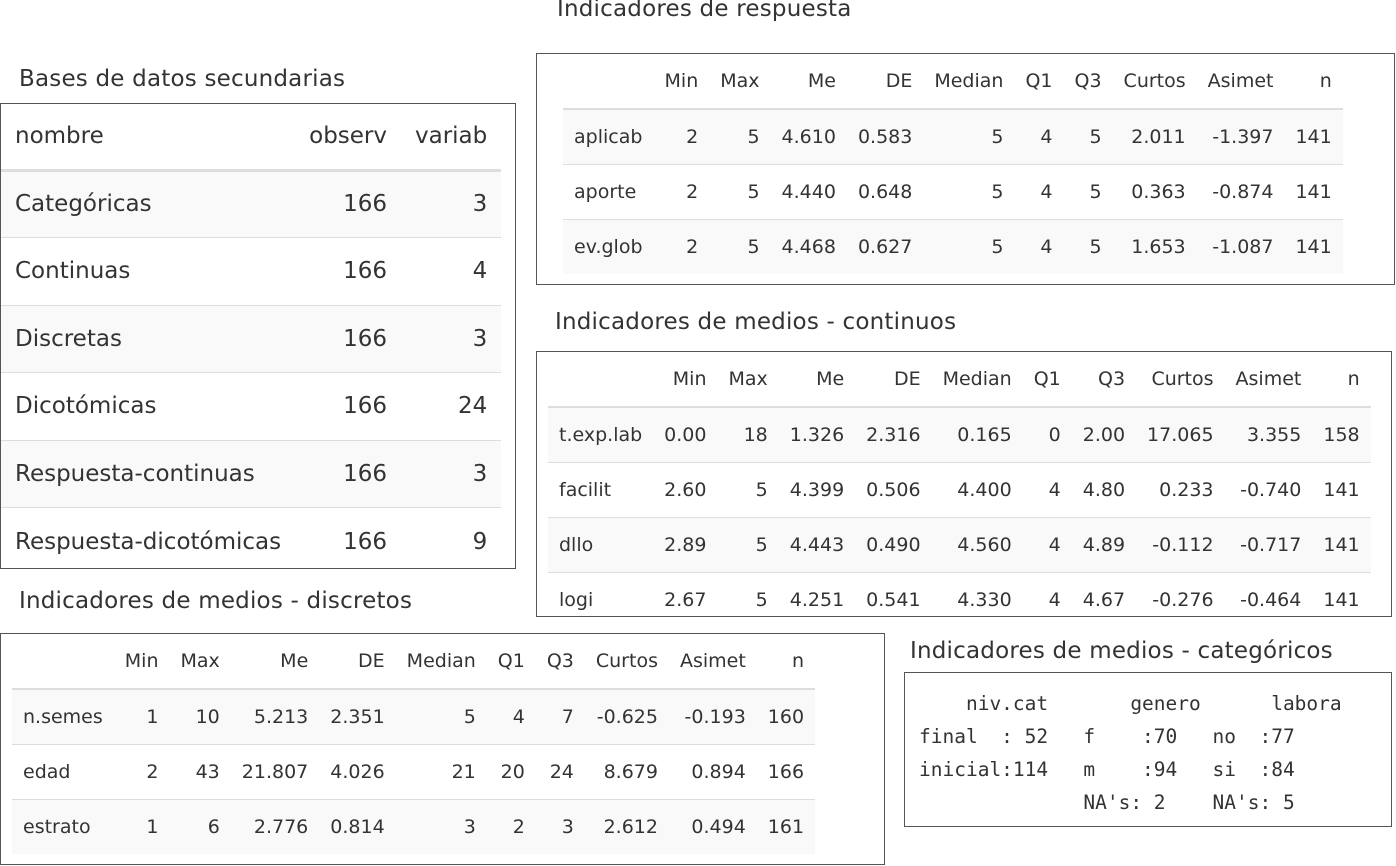  I want to click on table-cell: 4.468, so click(808, 246).